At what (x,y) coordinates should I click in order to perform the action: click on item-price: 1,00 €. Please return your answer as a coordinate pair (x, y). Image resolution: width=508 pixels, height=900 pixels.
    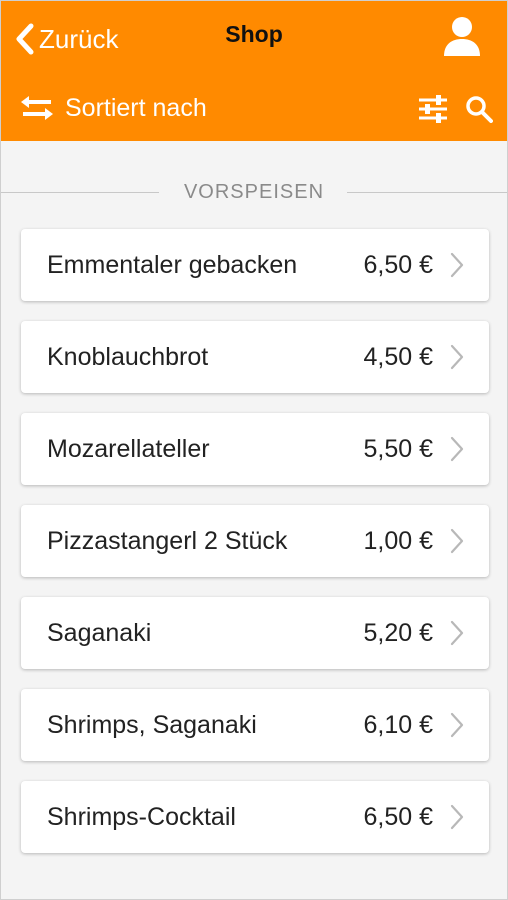
    Looking at the image, I should click on (398, 541).